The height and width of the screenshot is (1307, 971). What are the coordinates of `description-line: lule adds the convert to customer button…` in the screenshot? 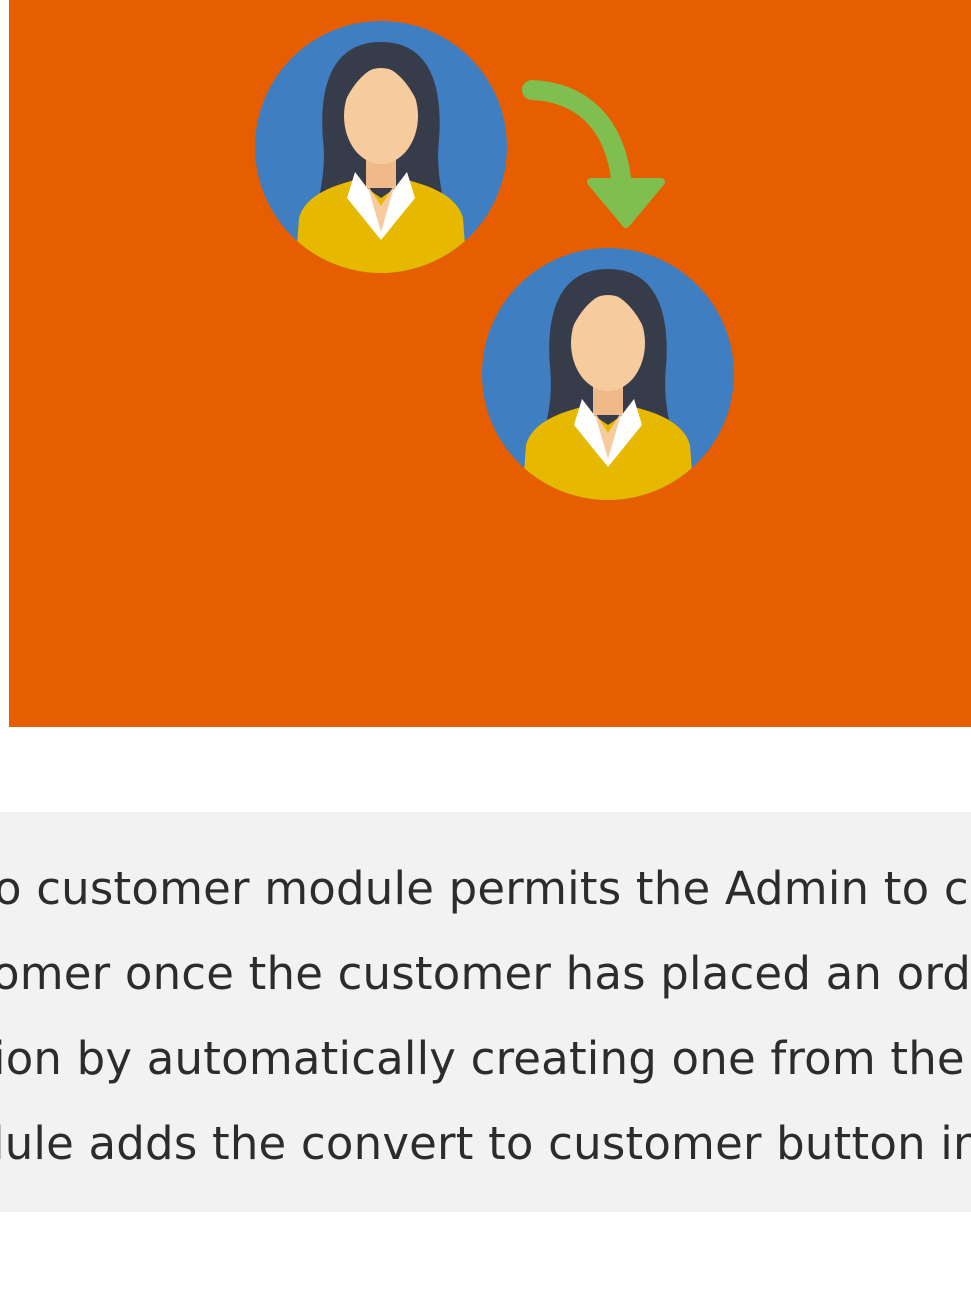 It's located at (485, 1143).